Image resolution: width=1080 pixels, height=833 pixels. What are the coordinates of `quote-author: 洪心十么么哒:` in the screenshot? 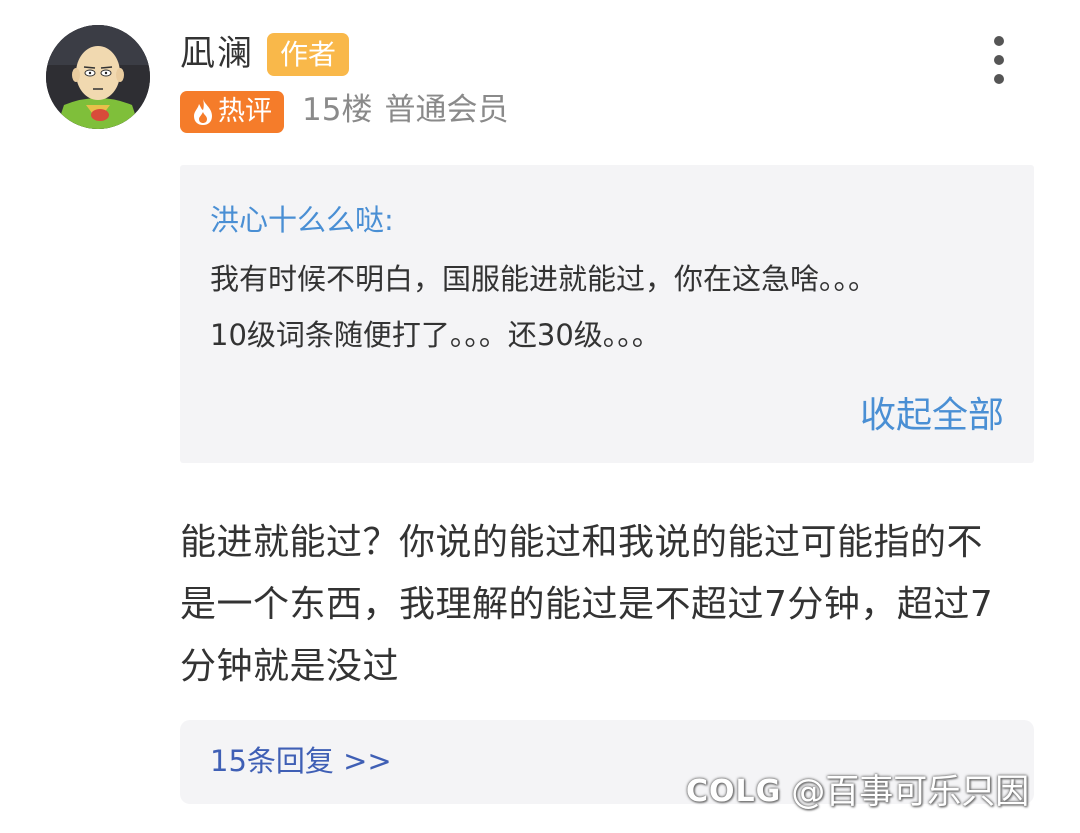 It's located at (302, 220).